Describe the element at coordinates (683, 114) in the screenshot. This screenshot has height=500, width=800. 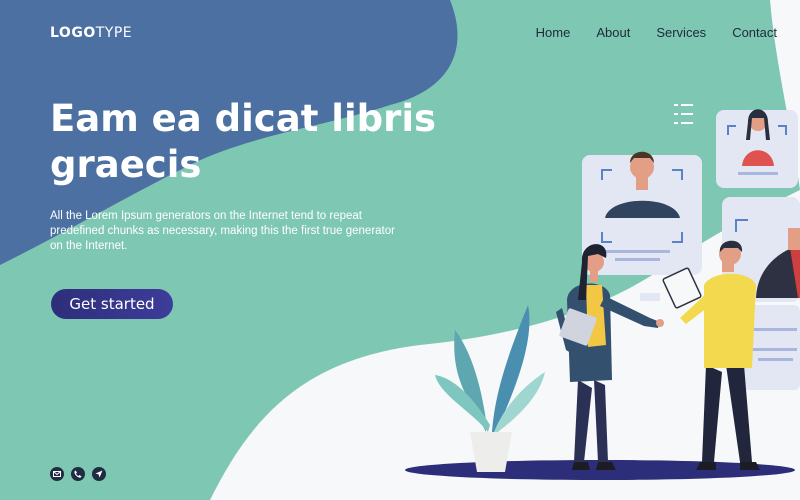
I see `menu-lines-icon` at that location.